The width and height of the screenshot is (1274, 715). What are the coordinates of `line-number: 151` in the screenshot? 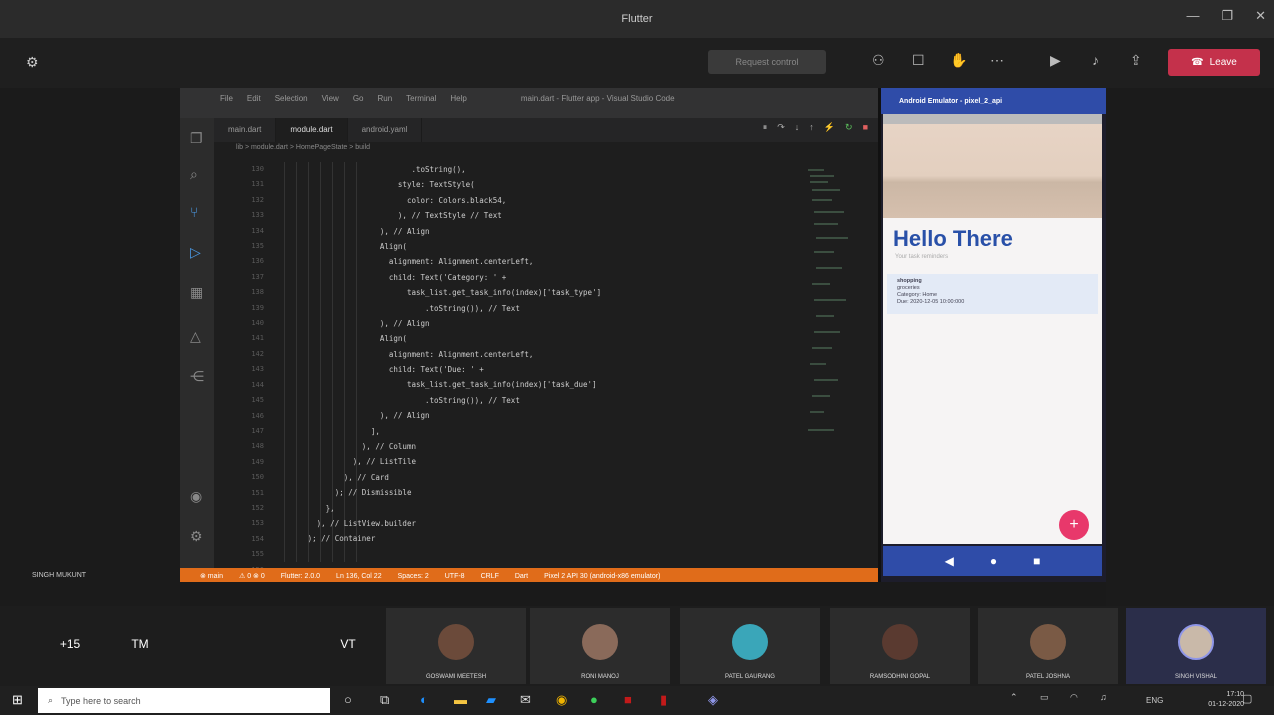 It's located at (257, 492).